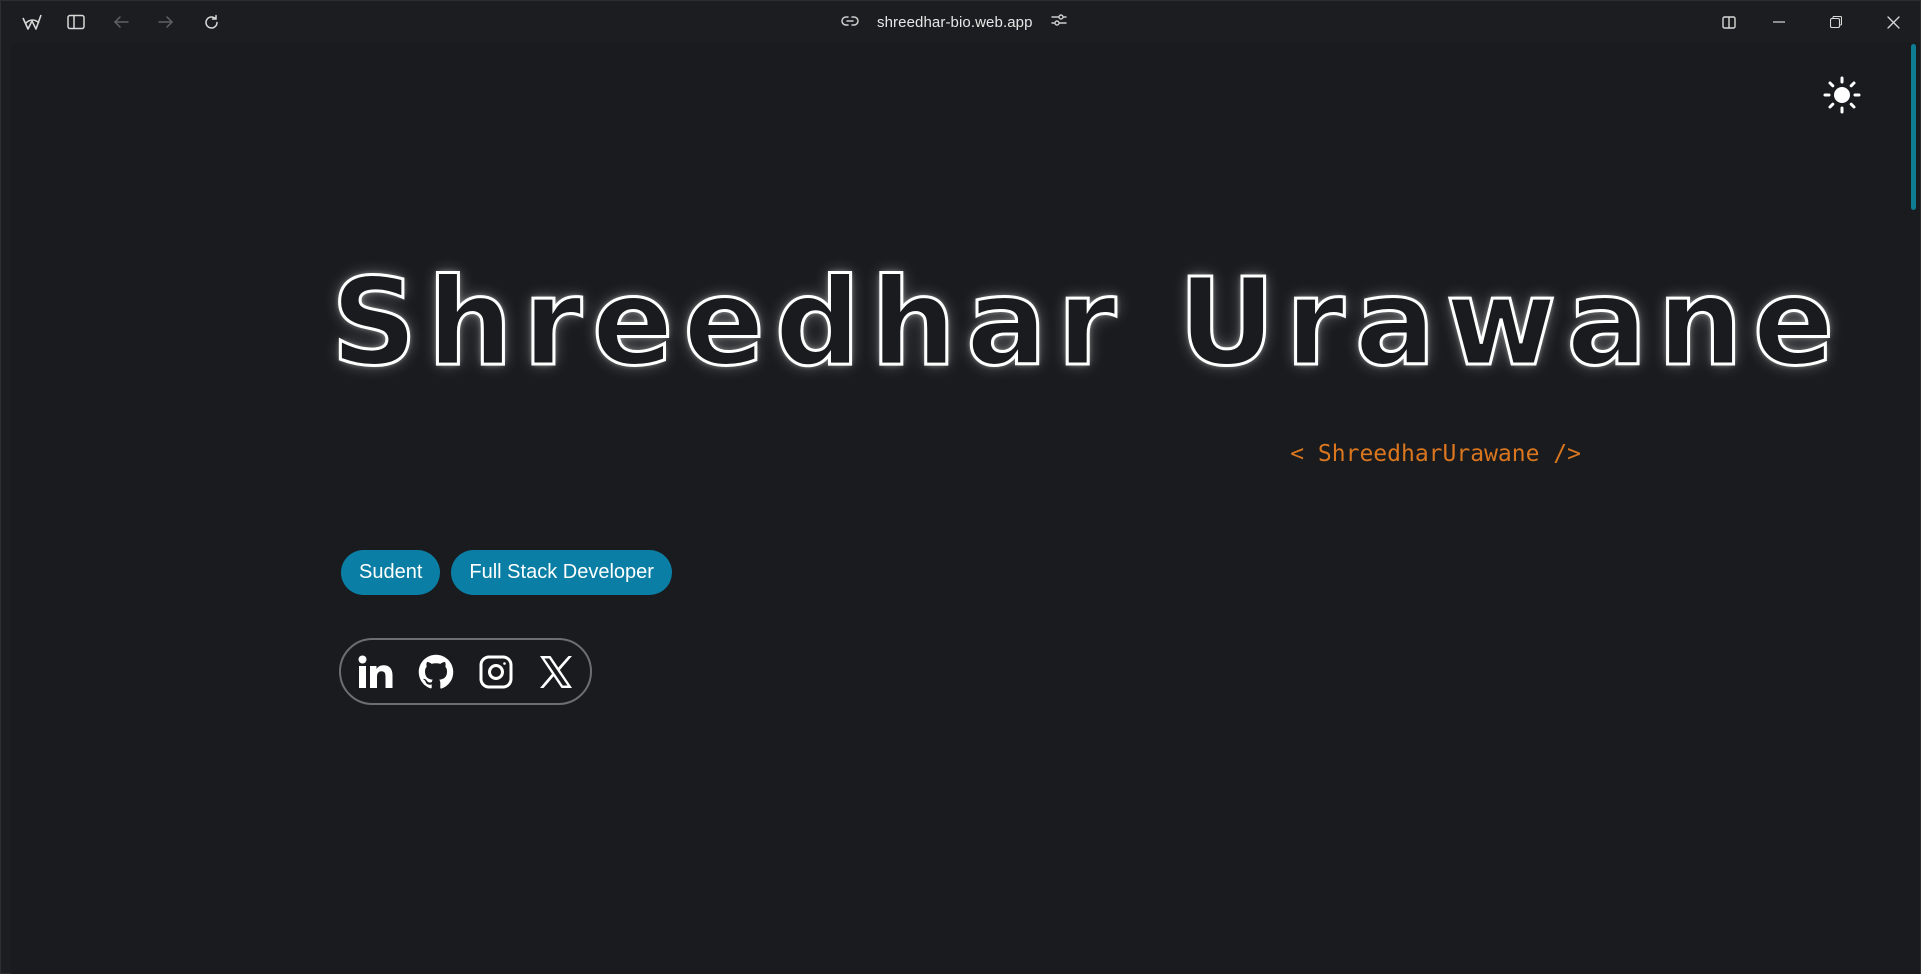  I want to click on close-icon, so click(1893, 22).